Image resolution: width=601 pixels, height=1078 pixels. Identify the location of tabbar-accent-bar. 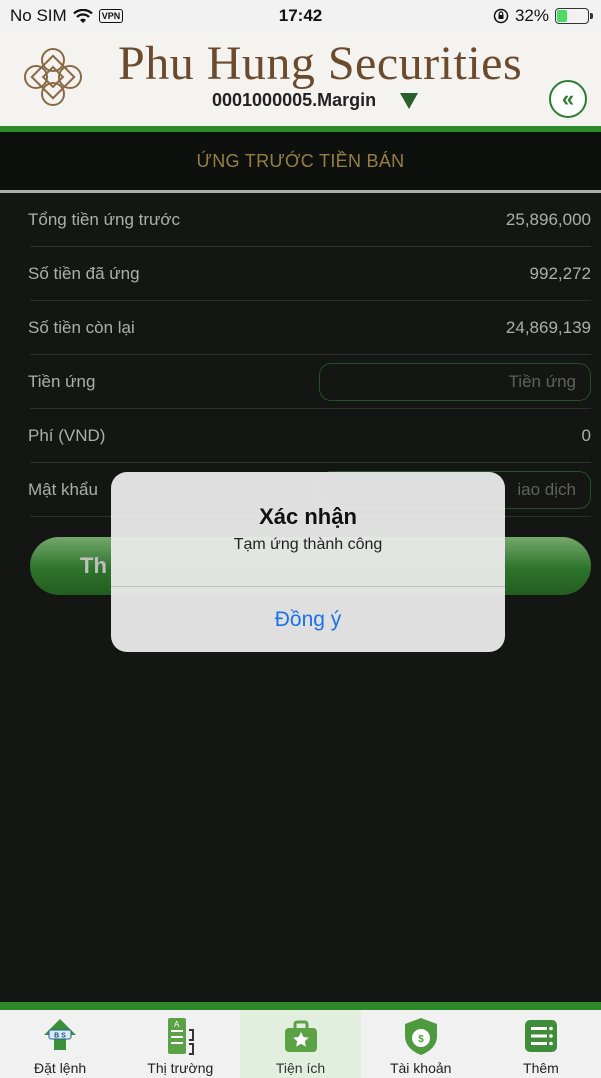
(300, 1006).